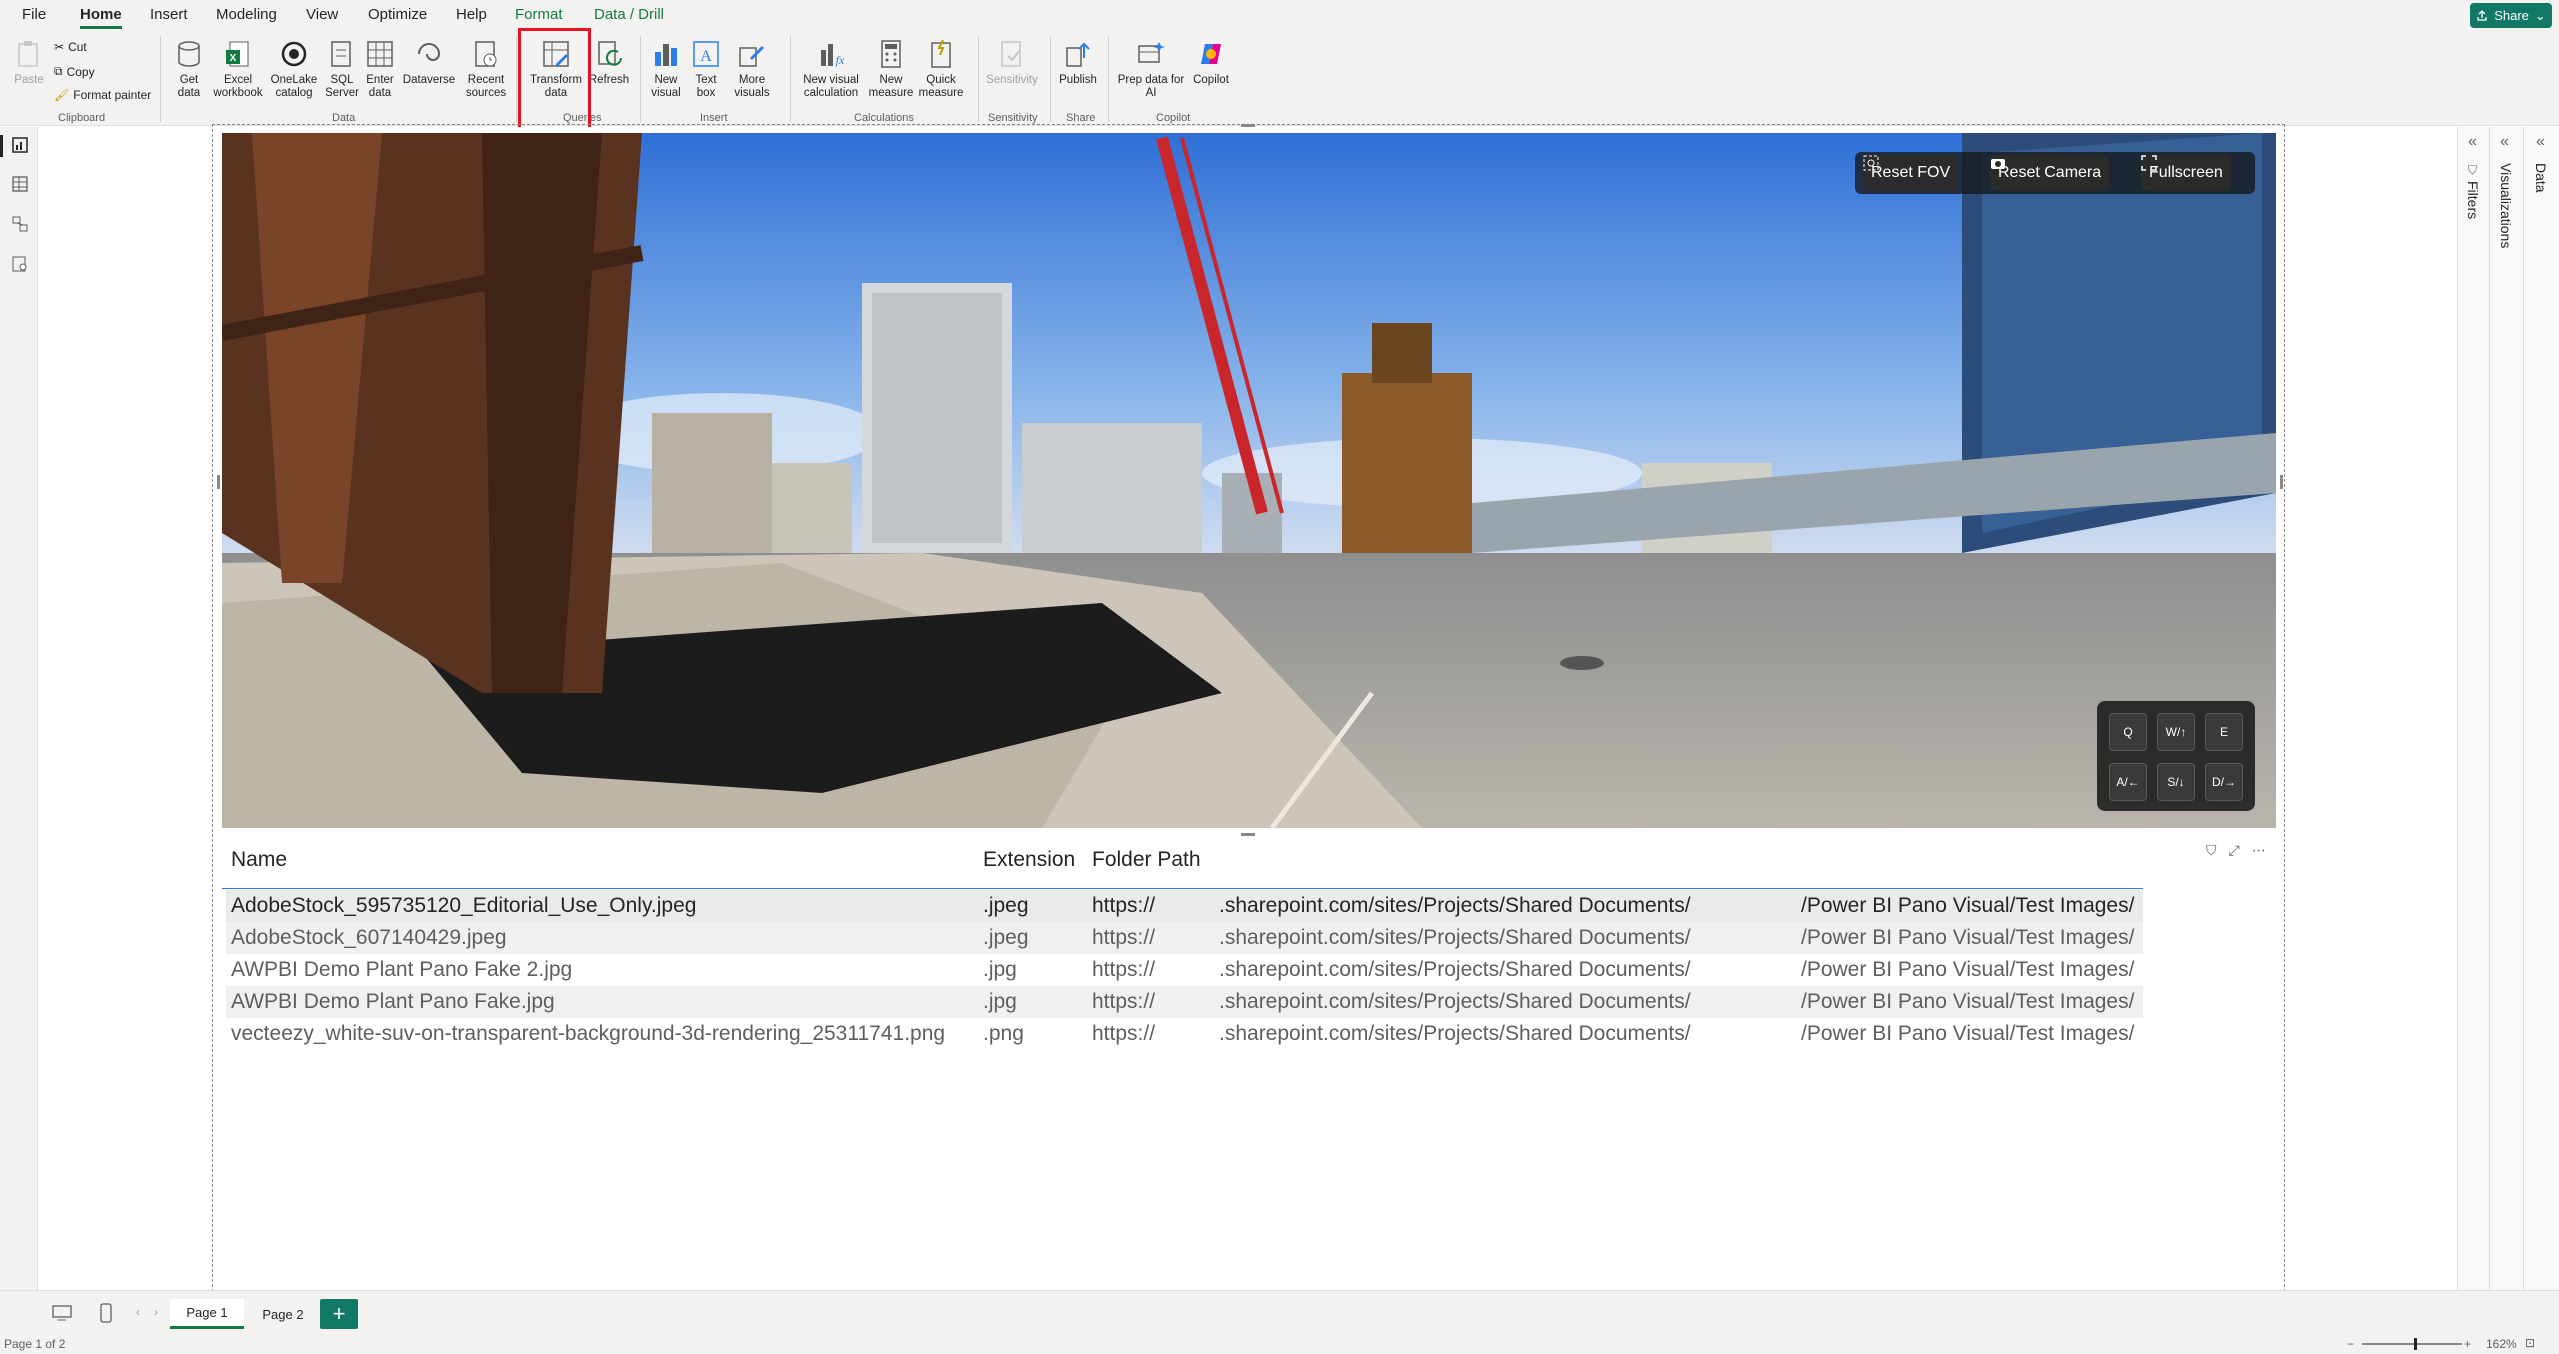 The image size is (2559, 1354). Describe the element at coordinates (156, 1312) in the screenshot. I see `chevron-right-icon: ›` at that location.